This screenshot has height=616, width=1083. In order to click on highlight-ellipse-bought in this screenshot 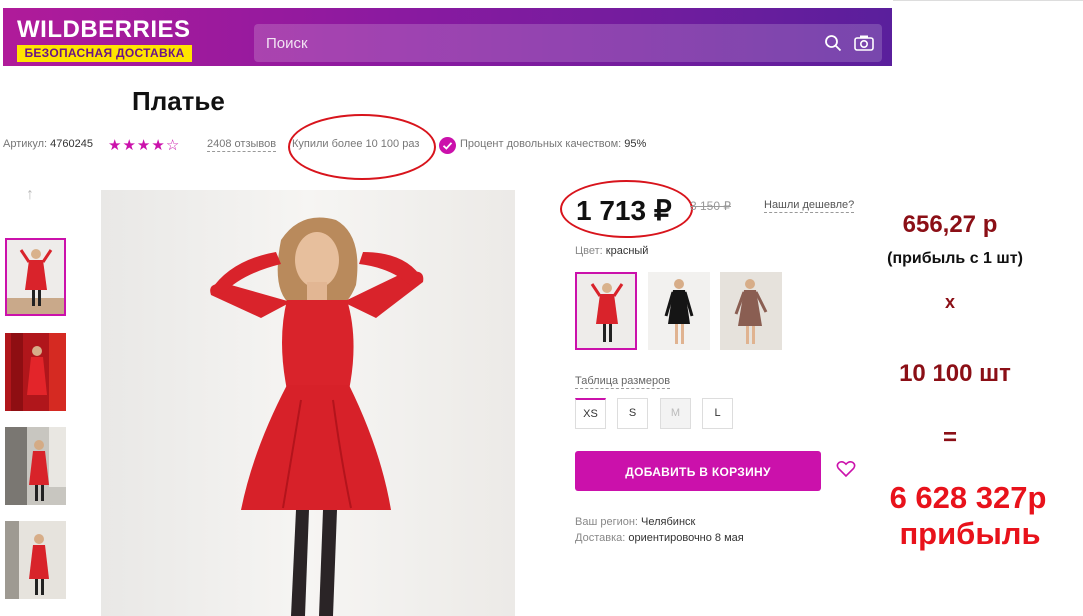, I will do `click(362, 147)`.